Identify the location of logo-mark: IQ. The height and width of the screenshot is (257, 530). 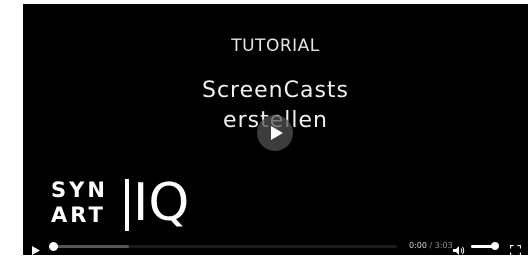
(161, 203).